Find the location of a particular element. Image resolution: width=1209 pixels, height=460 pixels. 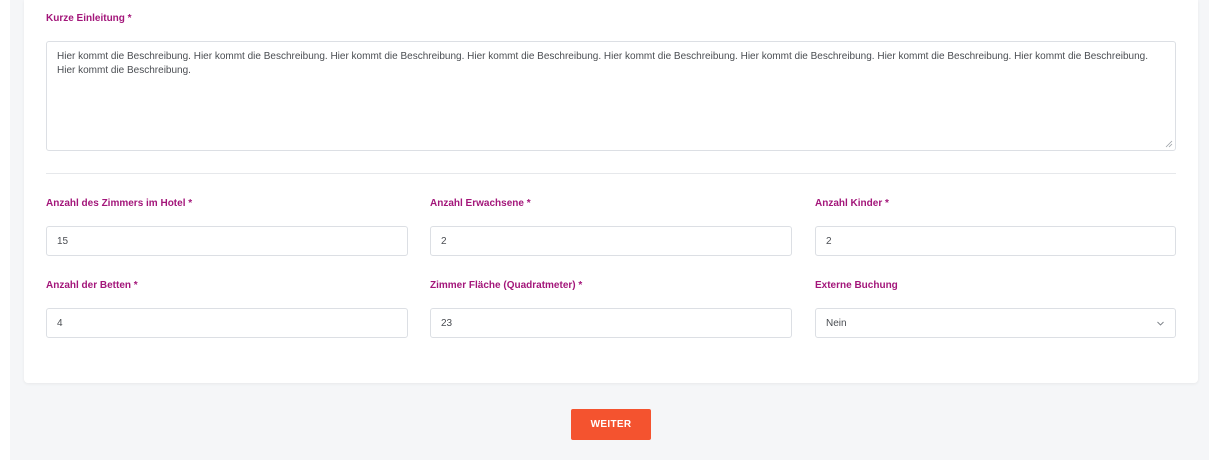

rooms-count-value: 15 is located at coordinates (63, 241).